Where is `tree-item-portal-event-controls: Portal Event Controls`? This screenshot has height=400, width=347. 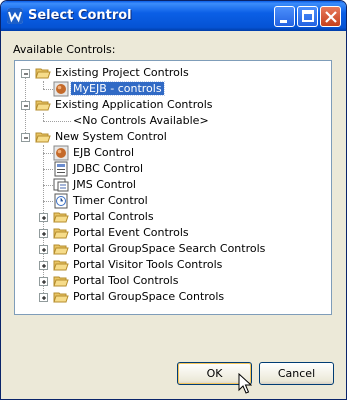 tree-item-portal-event-controls: Portal Event Controls is located at coordinates (173, 233).